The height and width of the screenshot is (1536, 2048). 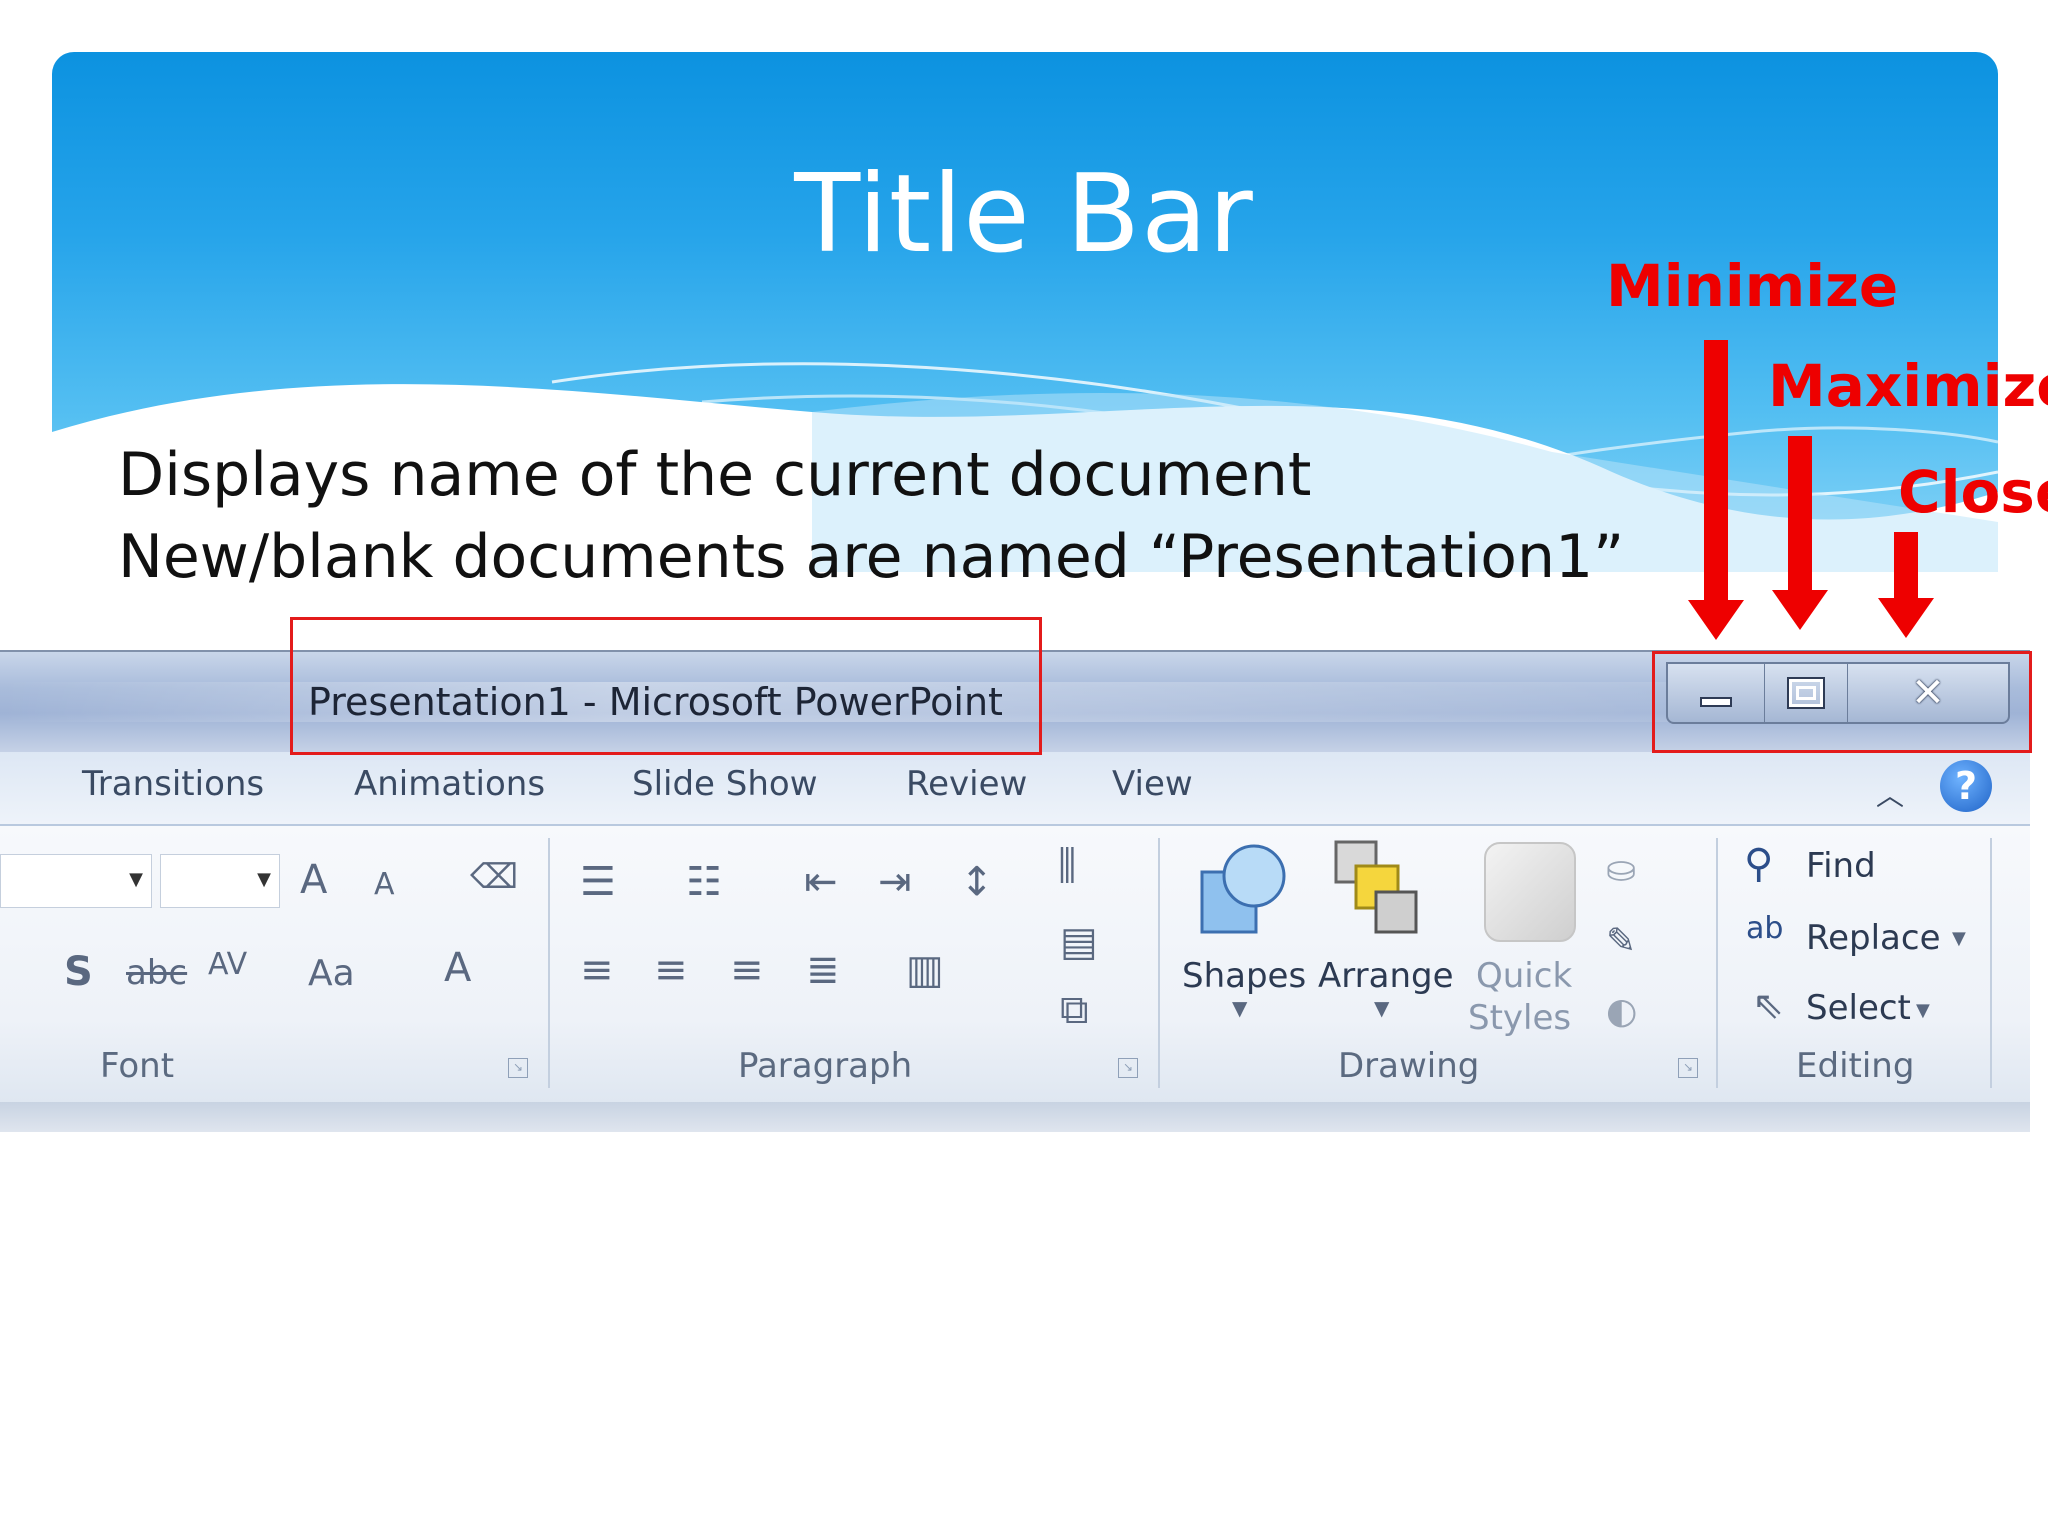 What do you see at coordinates (449, 784) in the screenshot?
I see `tab-animations: Animations` at bounding box center [449, 784].